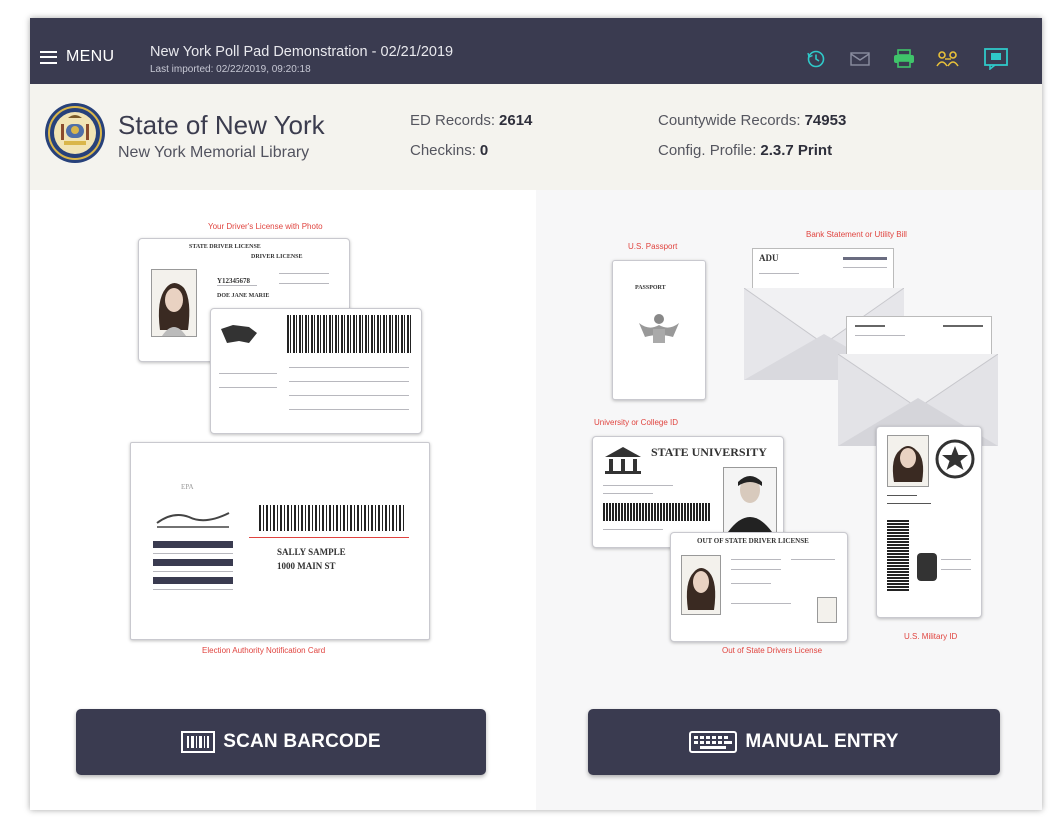  Describe the element at coordinates (316, 371) in the screenshot. I see `license-back-card` at that location.